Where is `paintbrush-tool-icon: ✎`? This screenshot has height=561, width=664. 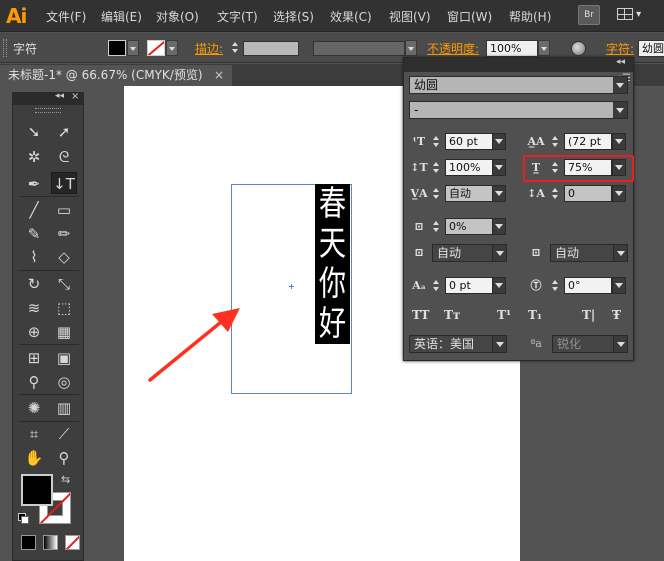 paintbrush-tool-icon: ✎ is located at coordinates (34, 234).